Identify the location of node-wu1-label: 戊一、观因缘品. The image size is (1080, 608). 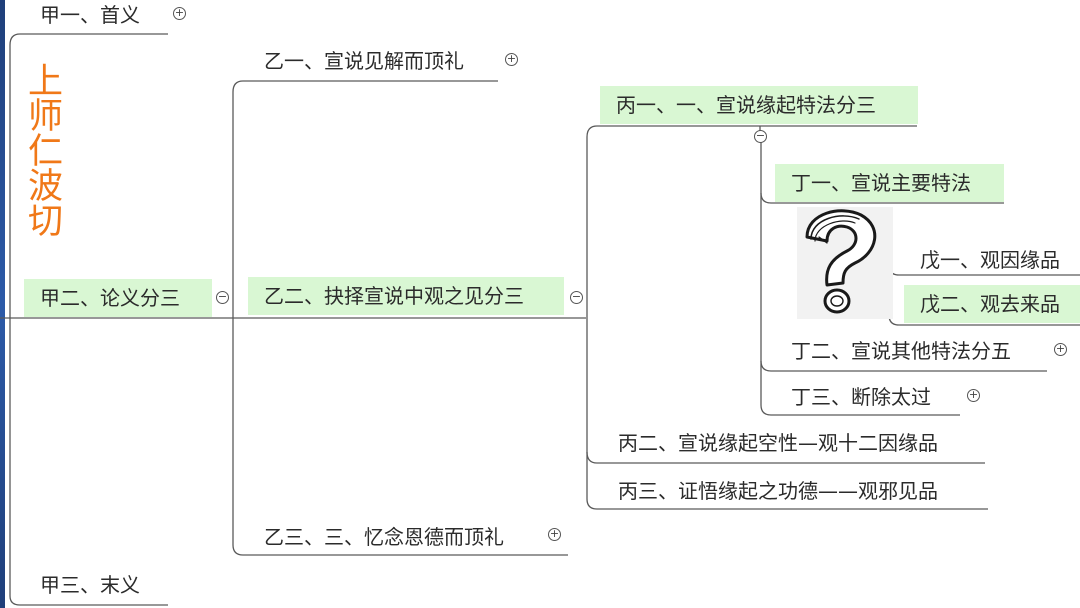
(990, 260).